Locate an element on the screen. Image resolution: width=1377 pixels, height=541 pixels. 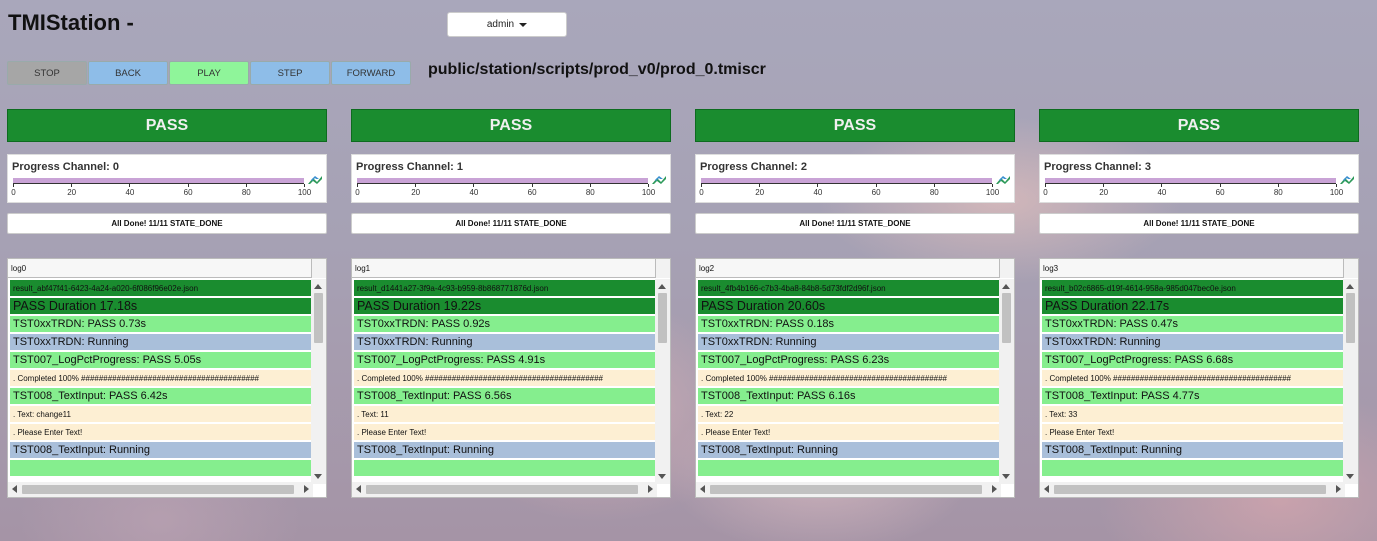
status-banner: PASS is located at coordinates (855, 125).